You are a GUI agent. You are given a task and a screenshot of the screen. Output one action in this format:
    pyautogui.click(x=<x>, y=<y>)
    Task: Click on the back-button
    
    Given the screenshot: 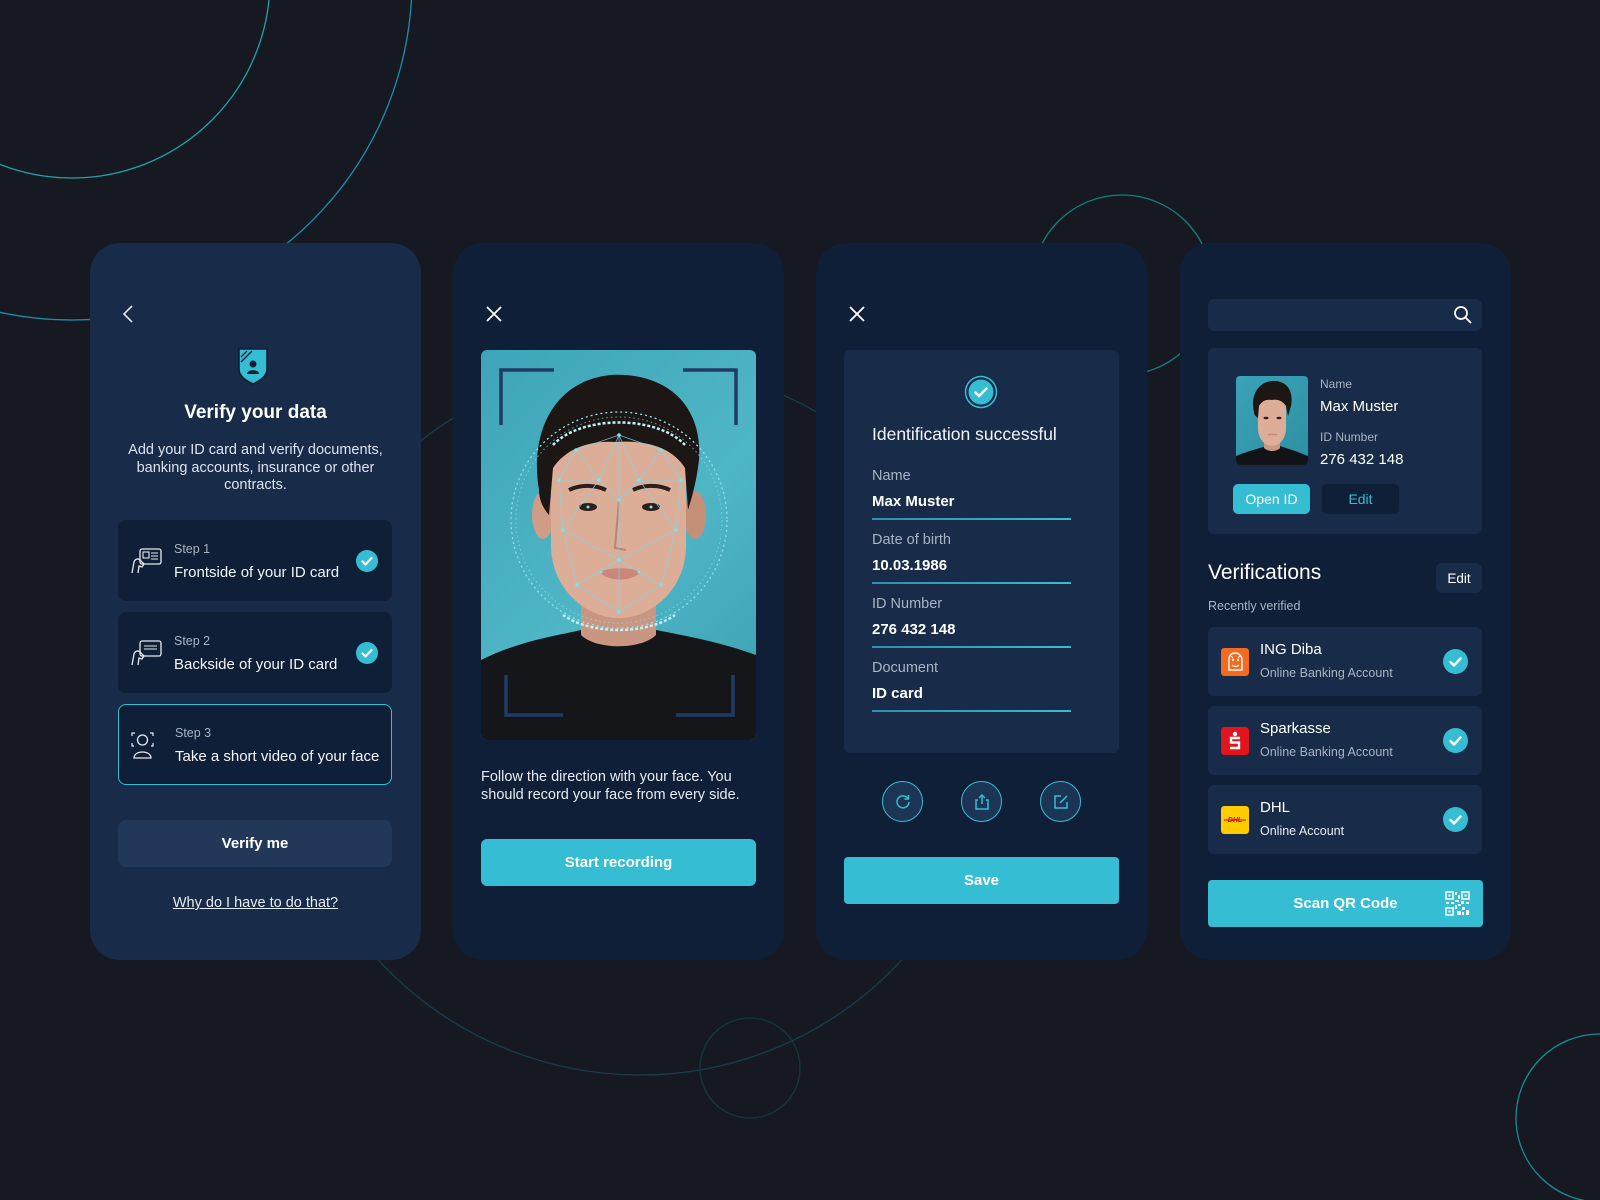 What is the action you would take?
    pyautogui.click(x=129, y=314)
    